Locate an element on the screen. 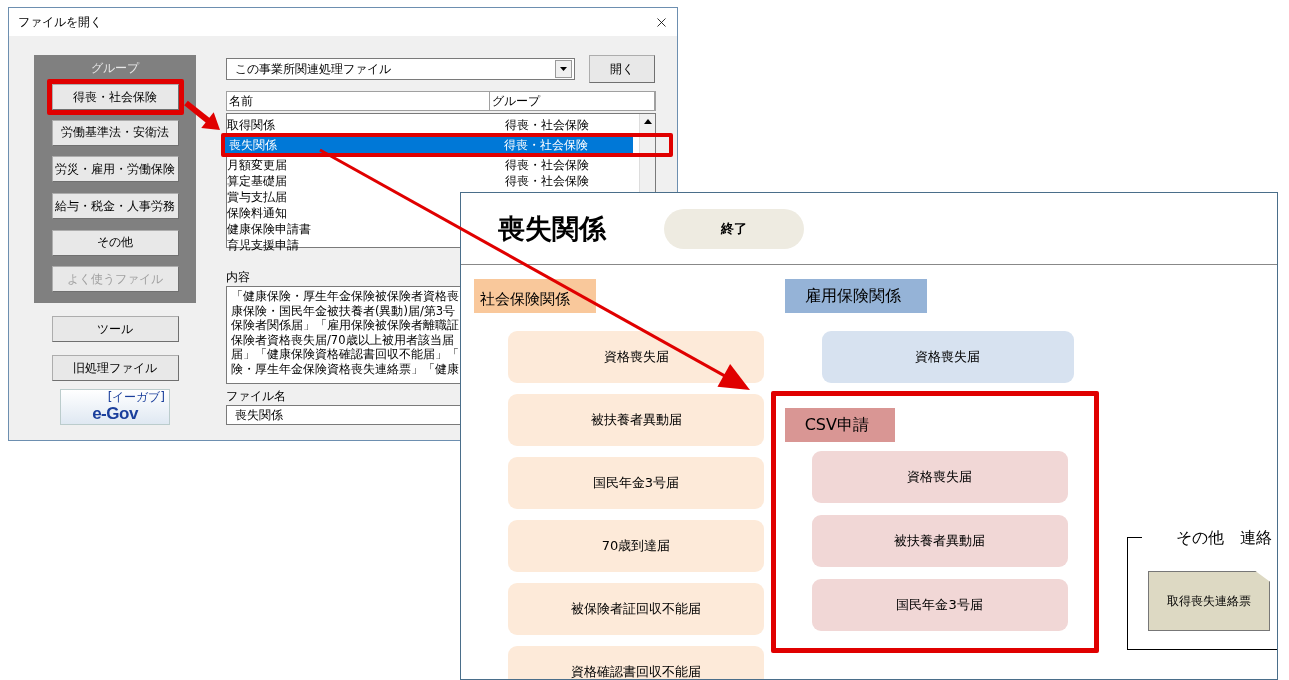 The height and width of the screenshot is (680, 1289). exit-button: 終了 is located at coordinates (734, 228).